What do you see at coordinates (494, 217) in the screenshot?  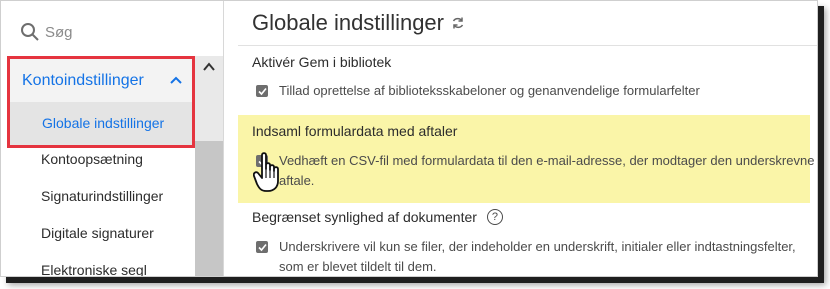 I see `help-icon: ?` at bounding box center [494, 217].